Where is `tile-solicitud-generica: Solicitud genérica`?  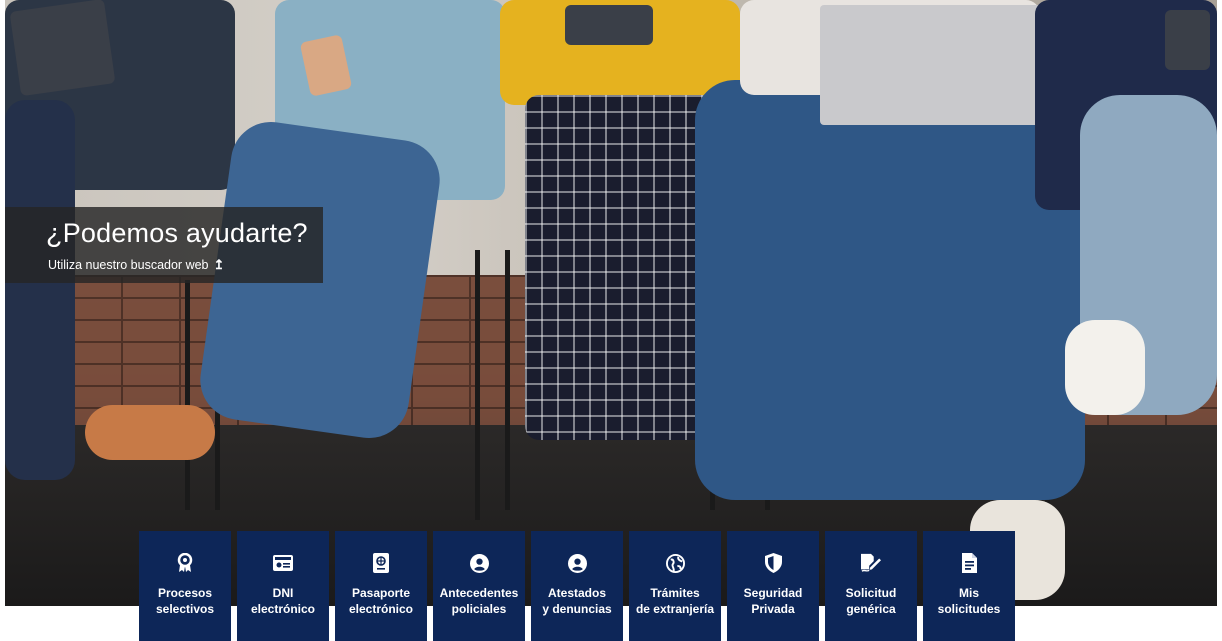 tile-solicitud-generica: Solicitud genérica is located at coordinates (871, 586).